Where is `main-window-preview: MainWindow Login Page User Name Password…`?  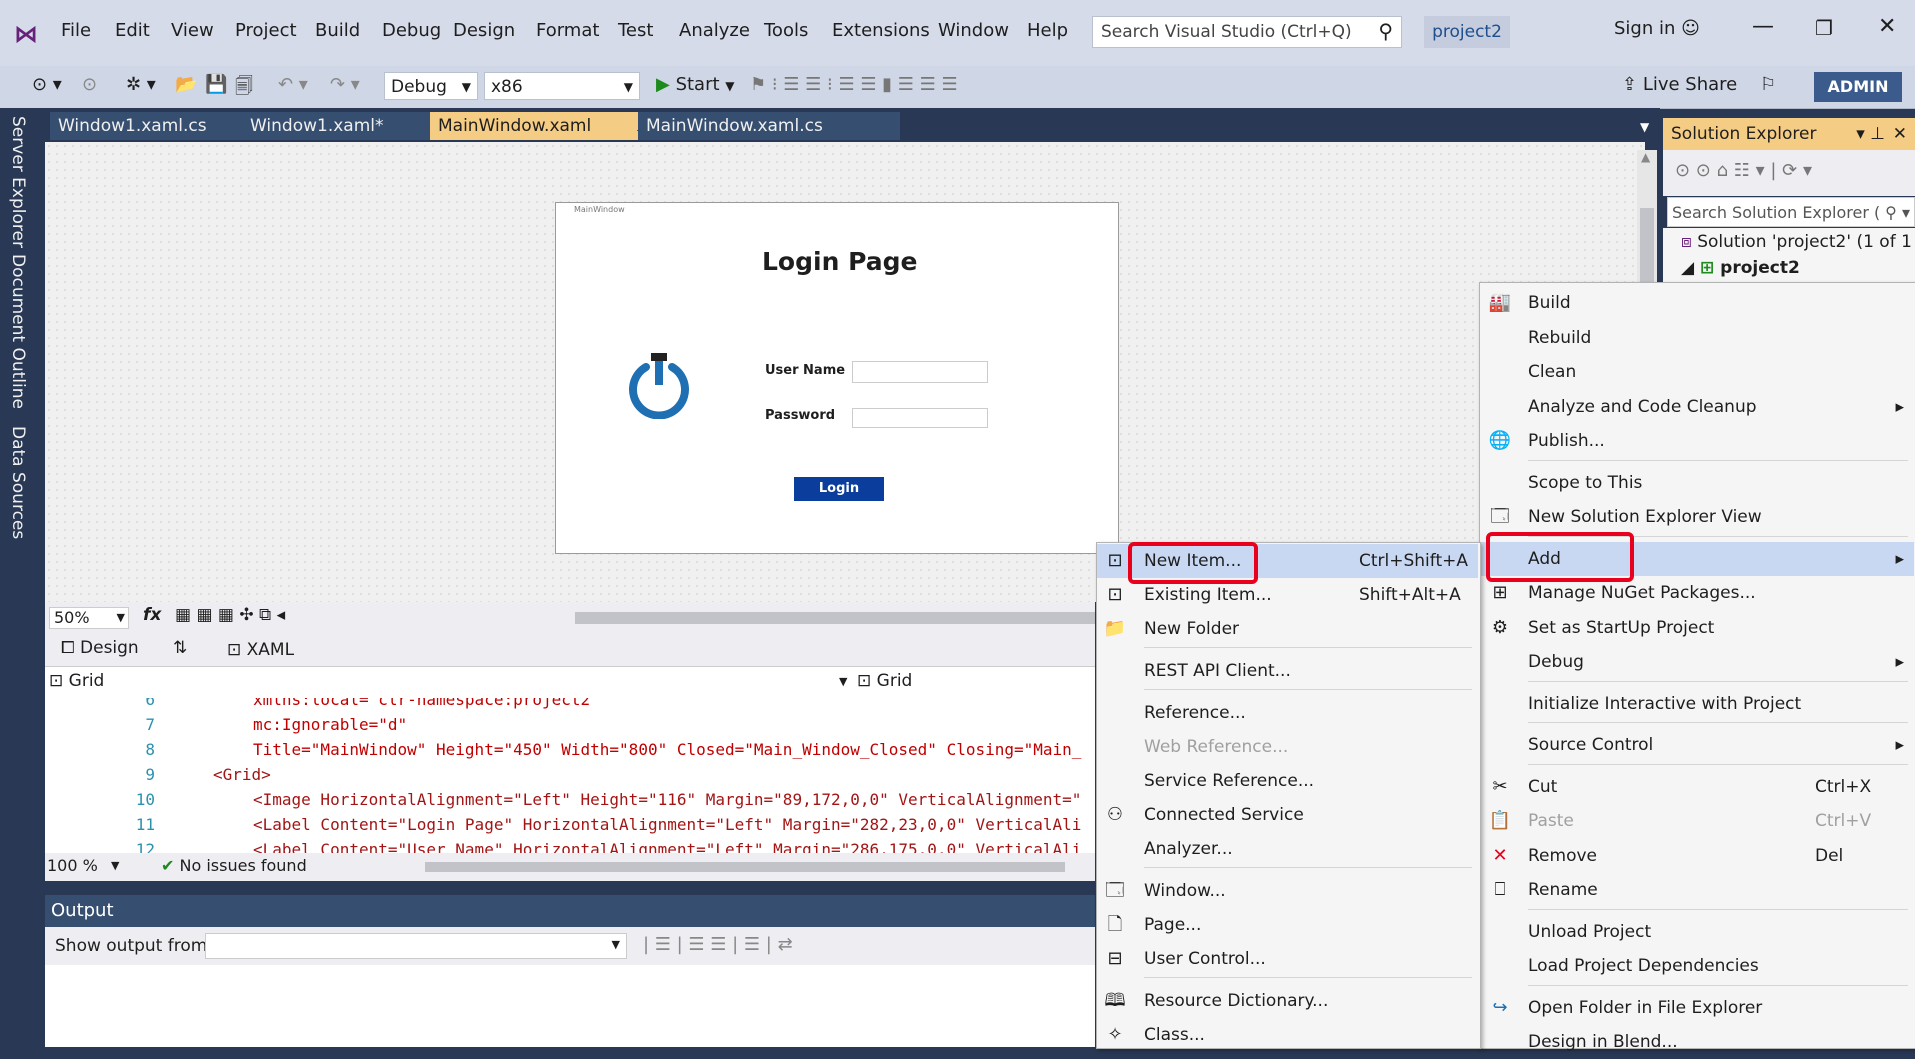
main-window-preview: MainWindow Login Page User Name Password… is located at coordinates (837, 378).